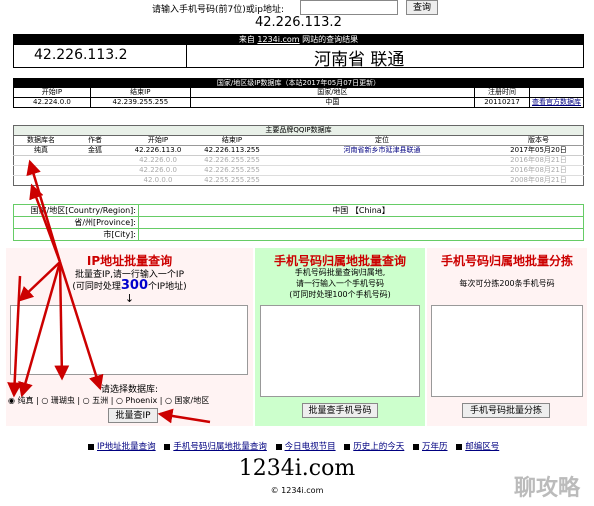 The height and width of the screenshot is (506, 594). I want to click on footer-logo: 1234i.com, so click(297, 468).